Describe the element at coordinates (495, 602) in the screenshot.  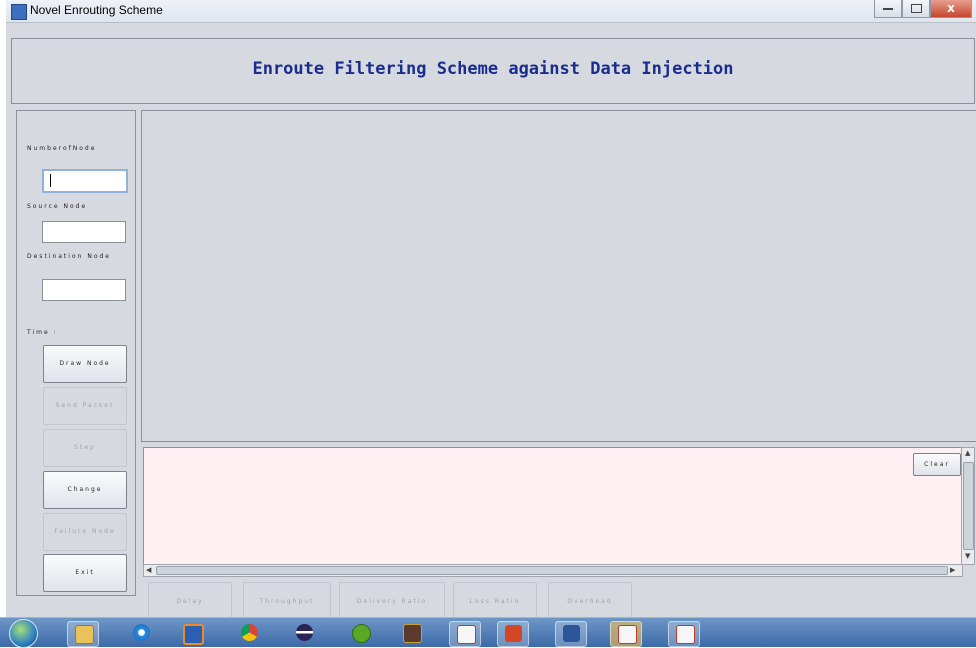
I see `loss-ratio-button: Loss Ratio` at that location.